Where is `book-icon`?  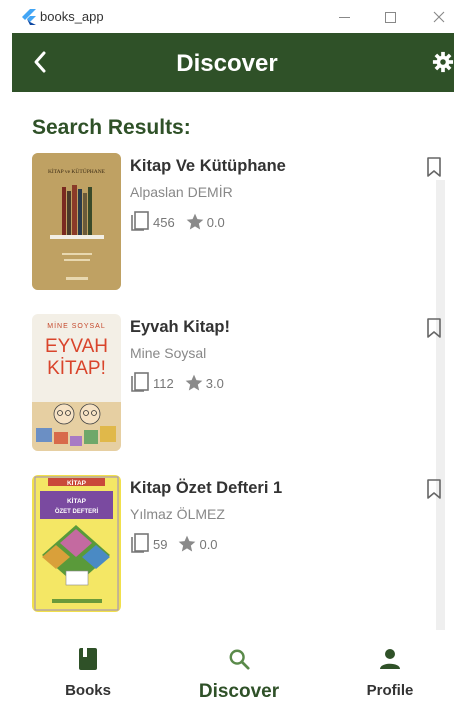 book-icon is located at coordinates (88, 659).